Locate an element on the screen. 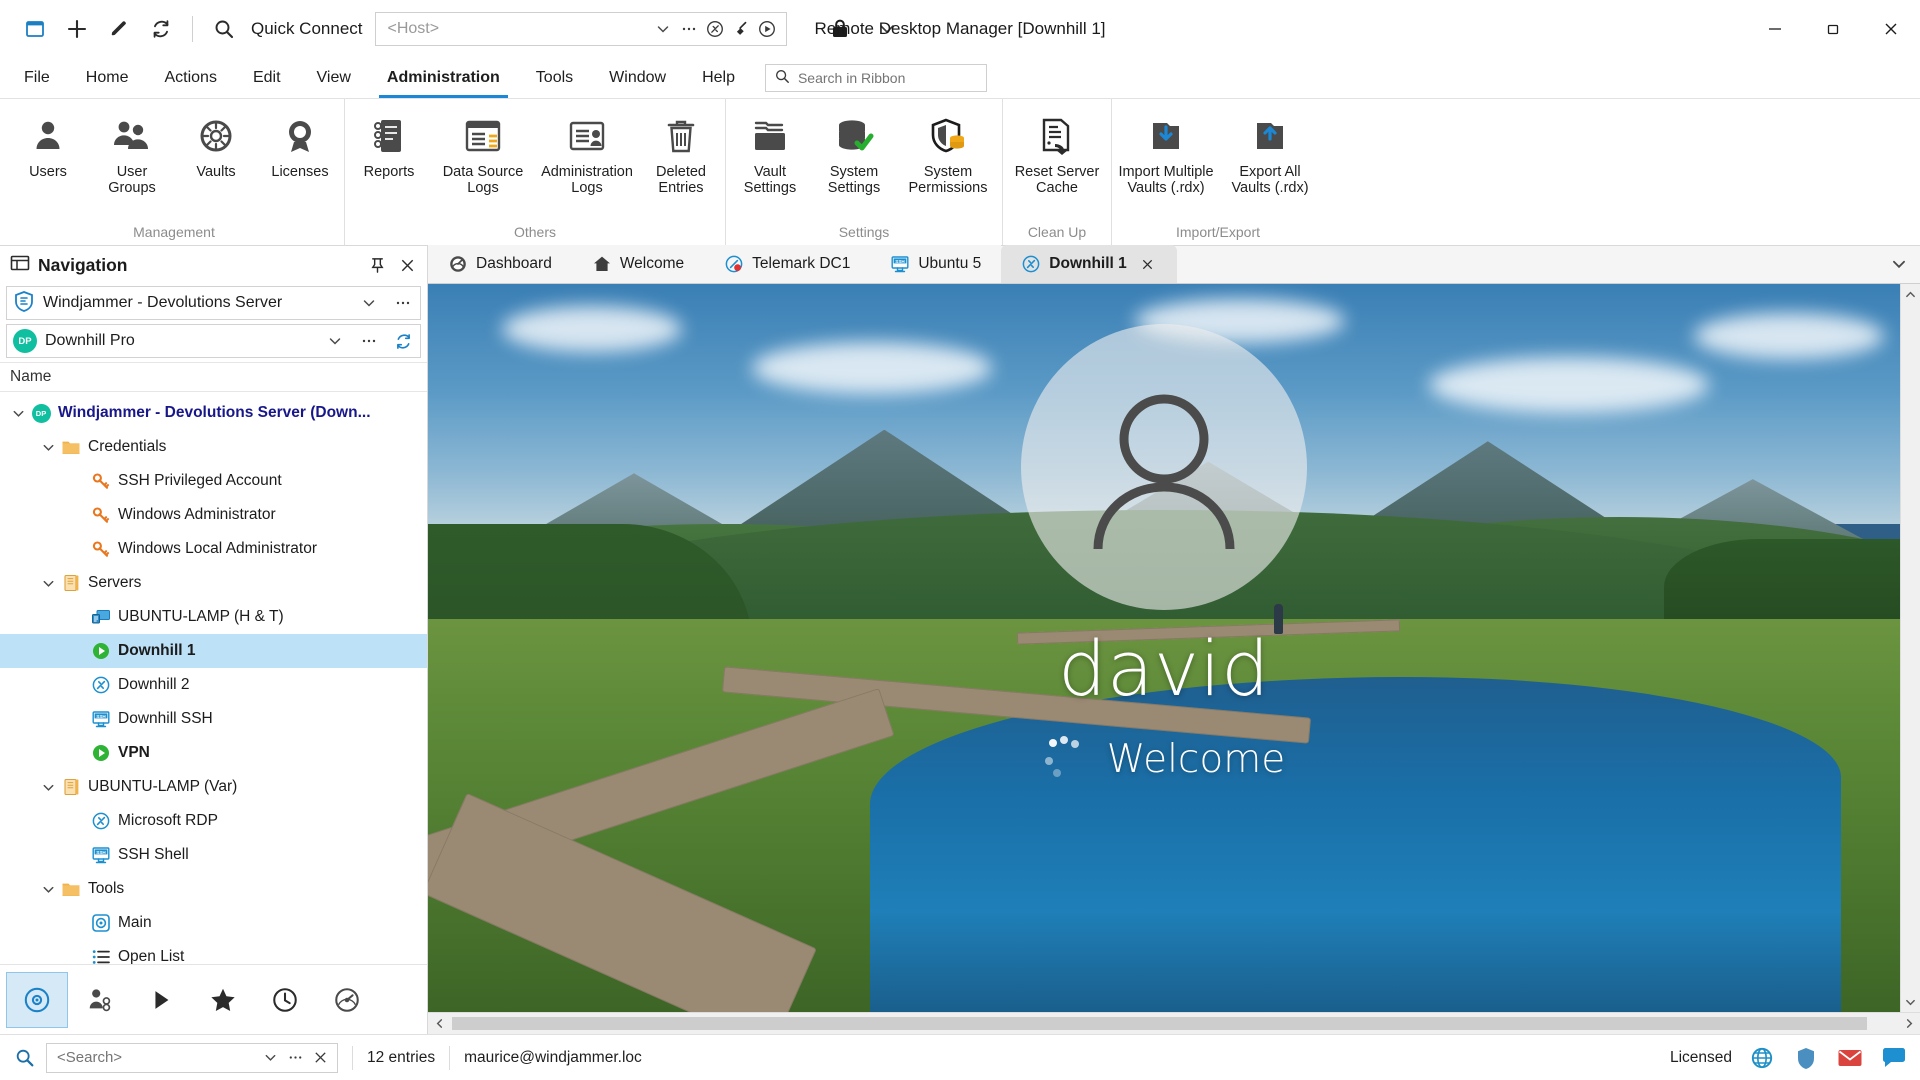 The height and width of the screenshot is (1080, 1920). ribbon-button-vaults: Vaults is located at coordinates (216, 153).